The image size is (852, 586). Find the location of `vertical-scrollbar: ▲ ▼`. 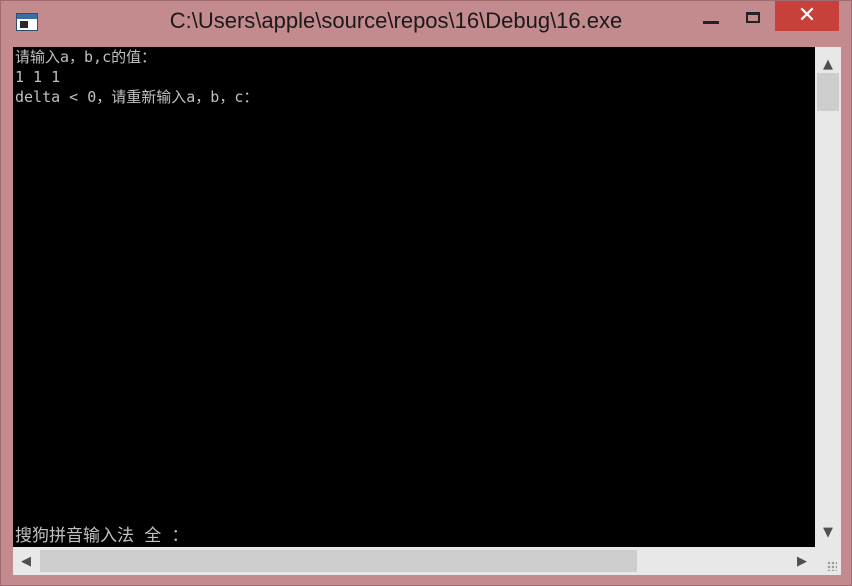

vertical-scrollbar: ▲ ▼ is located at coordinates (828, 297).